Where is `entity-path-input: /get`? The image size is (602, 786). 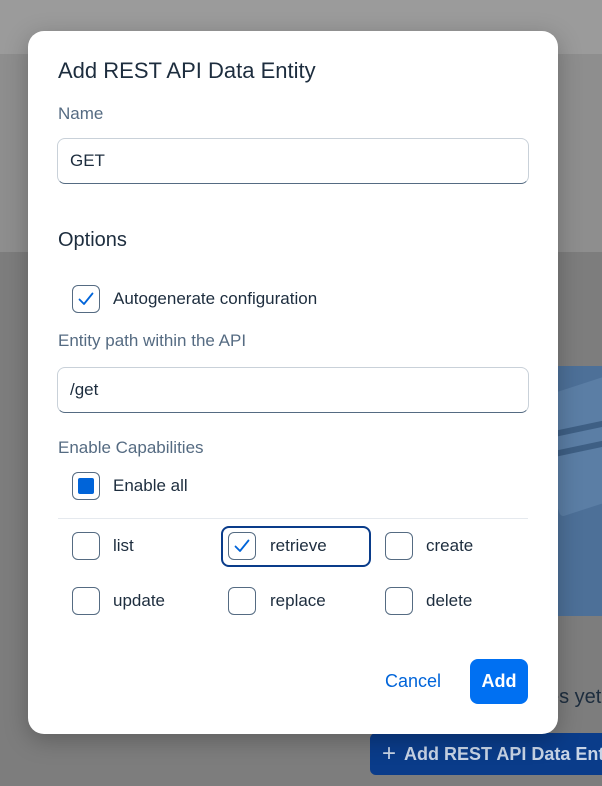 entity-path-input: /get is located at coordinates (293, 390).